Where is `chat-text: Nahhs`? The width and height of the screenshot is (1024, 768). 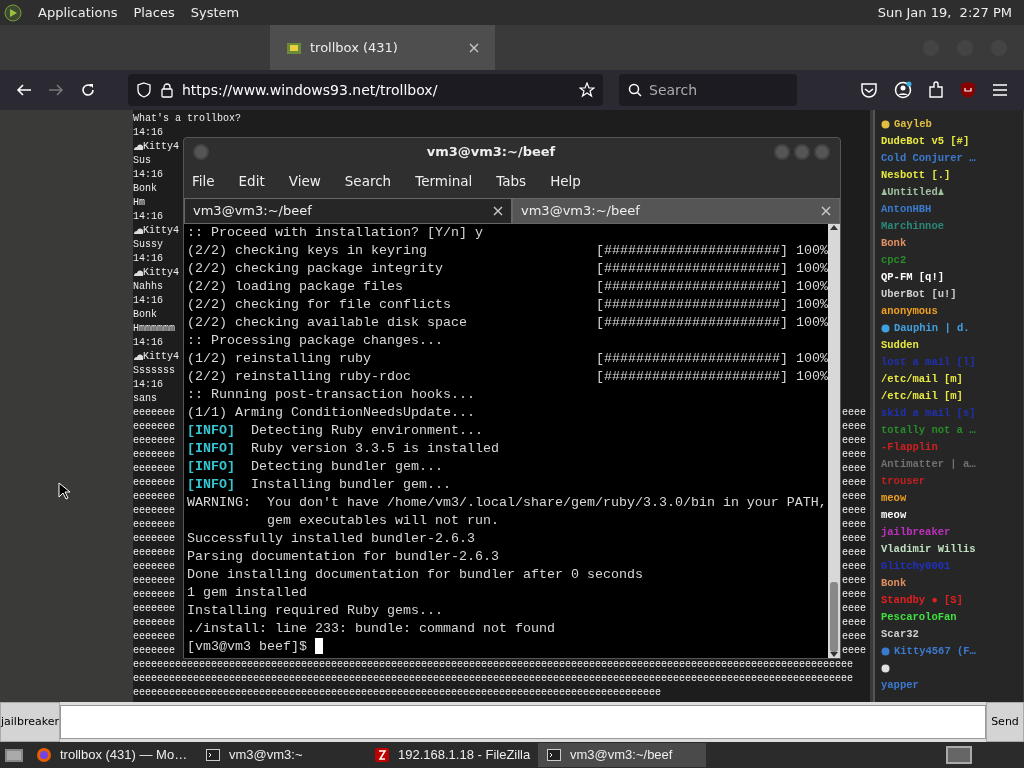 chat-text: Nahhs is located at coordinates (148, 287).